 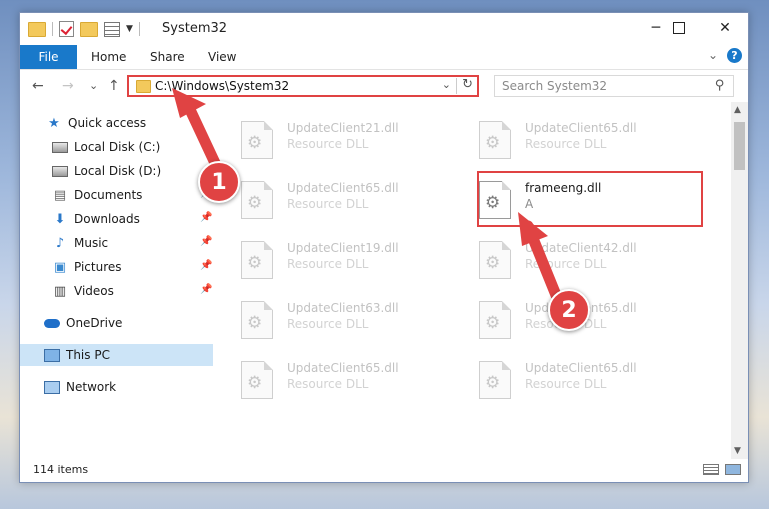 What do you see at coordinates (384, 470) in the screenshot?
I see `status-bar: 114 items` at bounding box center [384, 470].